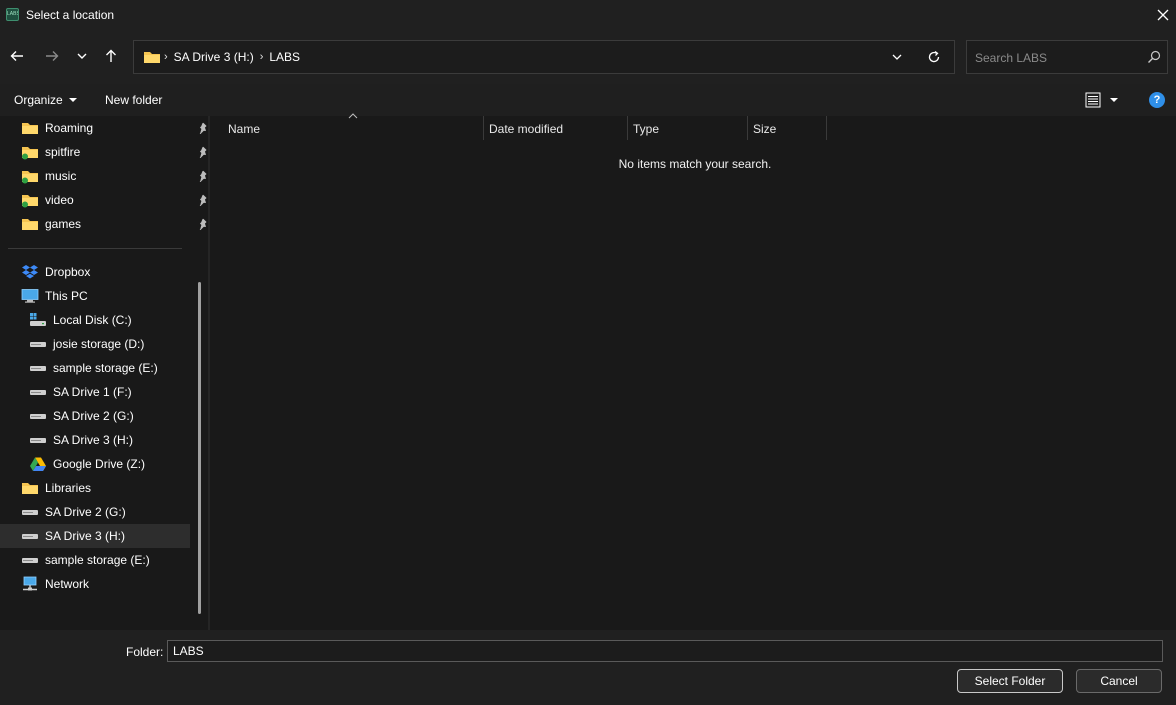 The width and height of the screenshot is (1176, 705). I want to click on sidebar-item-libraries: Libraries, so click(106, 488).